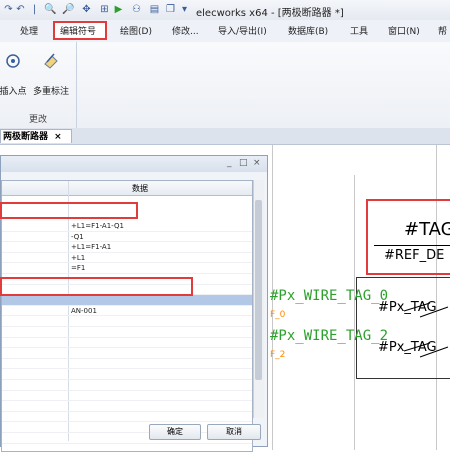 The image size is (450, 452). I want to click on multi-tag-icon, so click(51, 61).